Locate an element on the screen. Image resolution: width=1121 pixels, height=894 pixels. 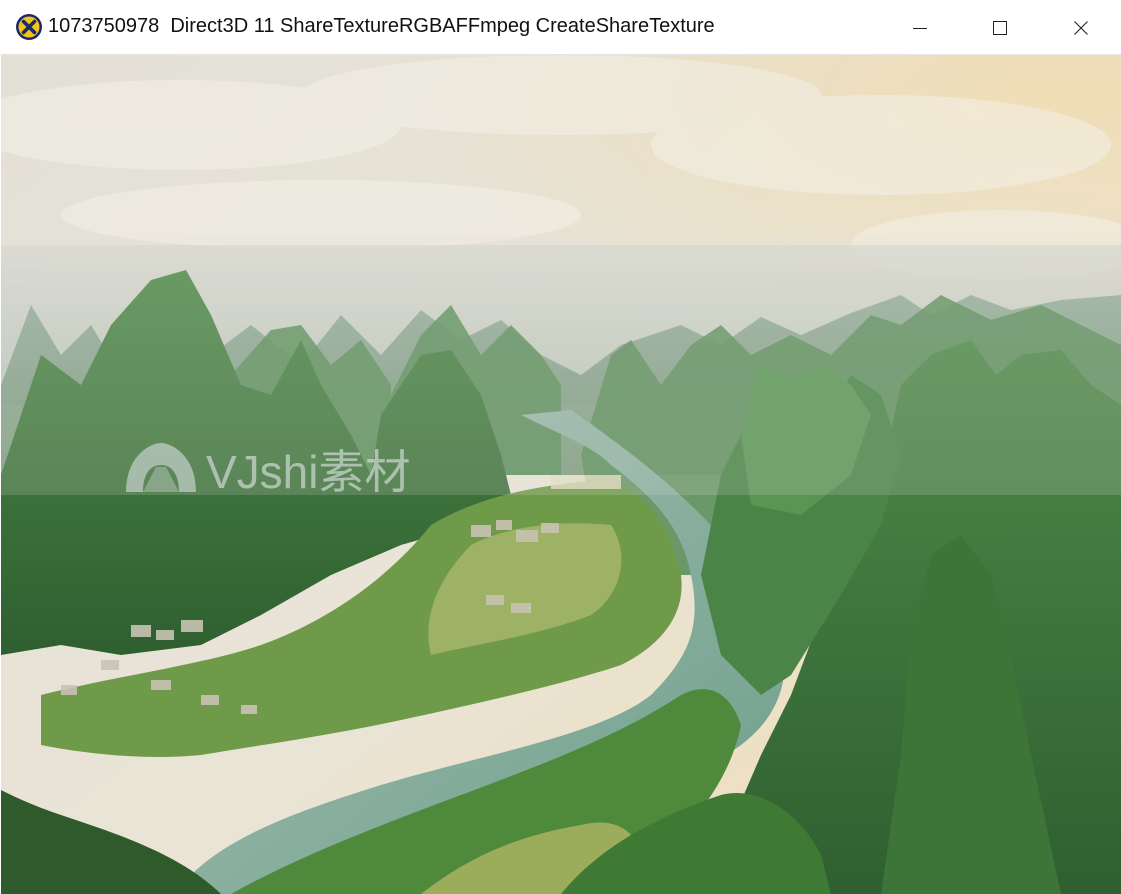
close-button is located at coordinates (1081, 27).